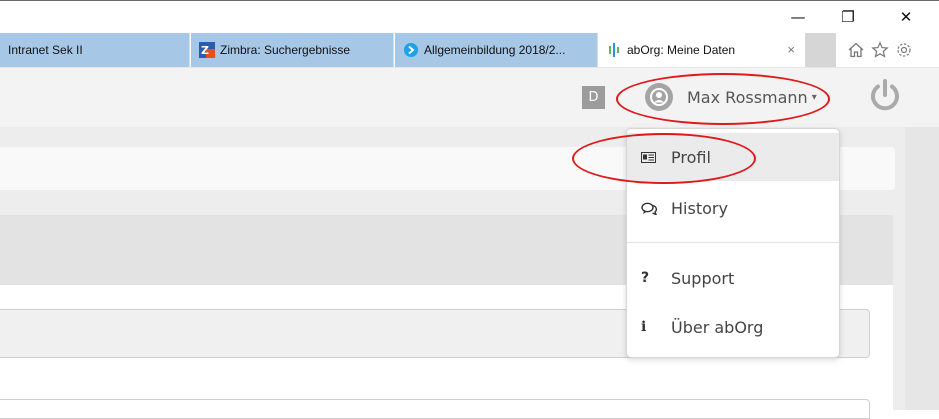 The image size is (939, 419). I want to click on aborg-icon, so click(614, 50).